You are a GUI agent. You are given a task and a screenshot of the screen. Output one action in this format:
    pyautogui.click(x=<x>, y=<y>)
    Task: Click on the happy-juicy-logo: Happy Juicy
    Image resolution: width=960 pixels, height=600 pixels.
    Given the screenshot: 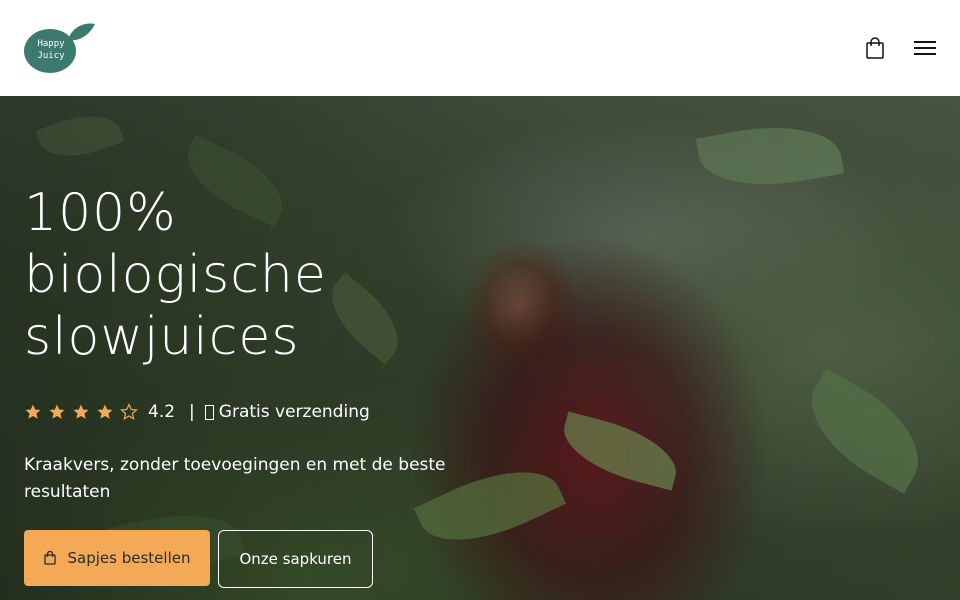 What is the action you would take?
    pyautogui.click(x=60, y=48)
    